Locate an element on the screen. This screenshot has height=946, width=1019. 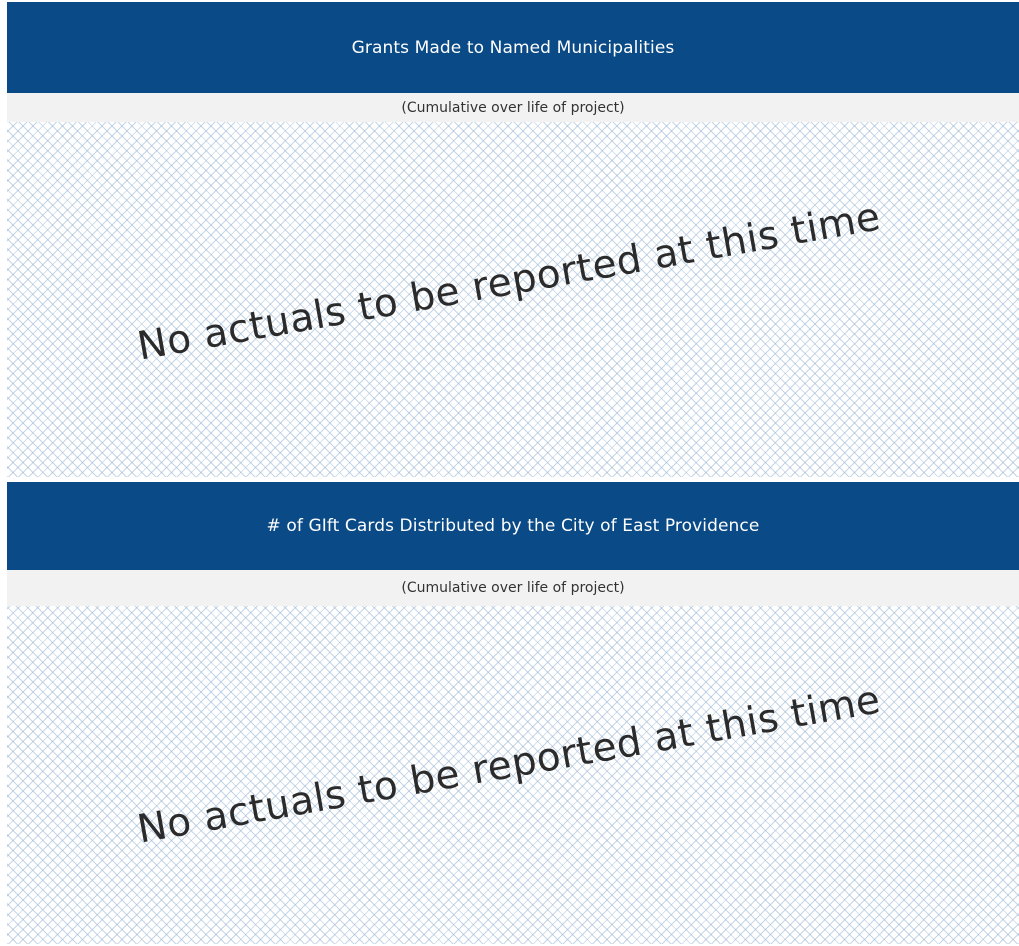
panel-title: Grants Made to Named Municipalities is located at coordinates (513, 47).